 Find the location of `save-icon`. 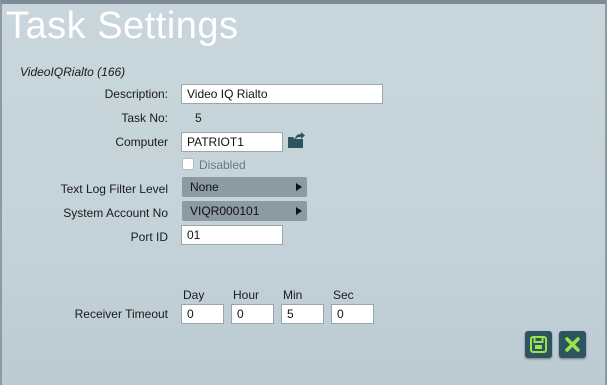

save-icon is located at coordinates (538, 344).